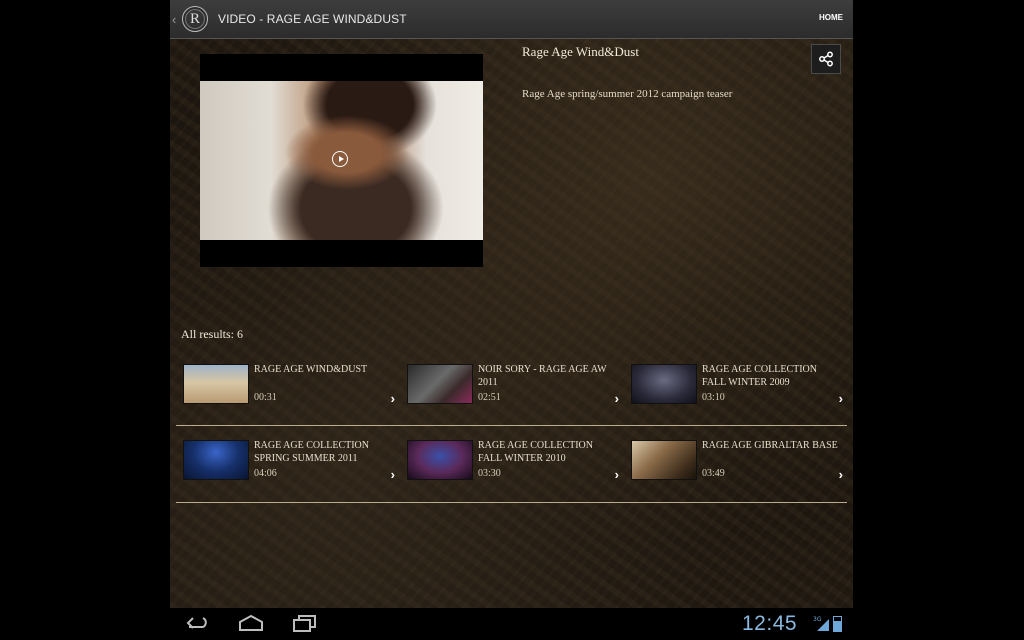 The height and width of the screenshot is (640, 1024). I want to click on video-player, so click(341, 160).